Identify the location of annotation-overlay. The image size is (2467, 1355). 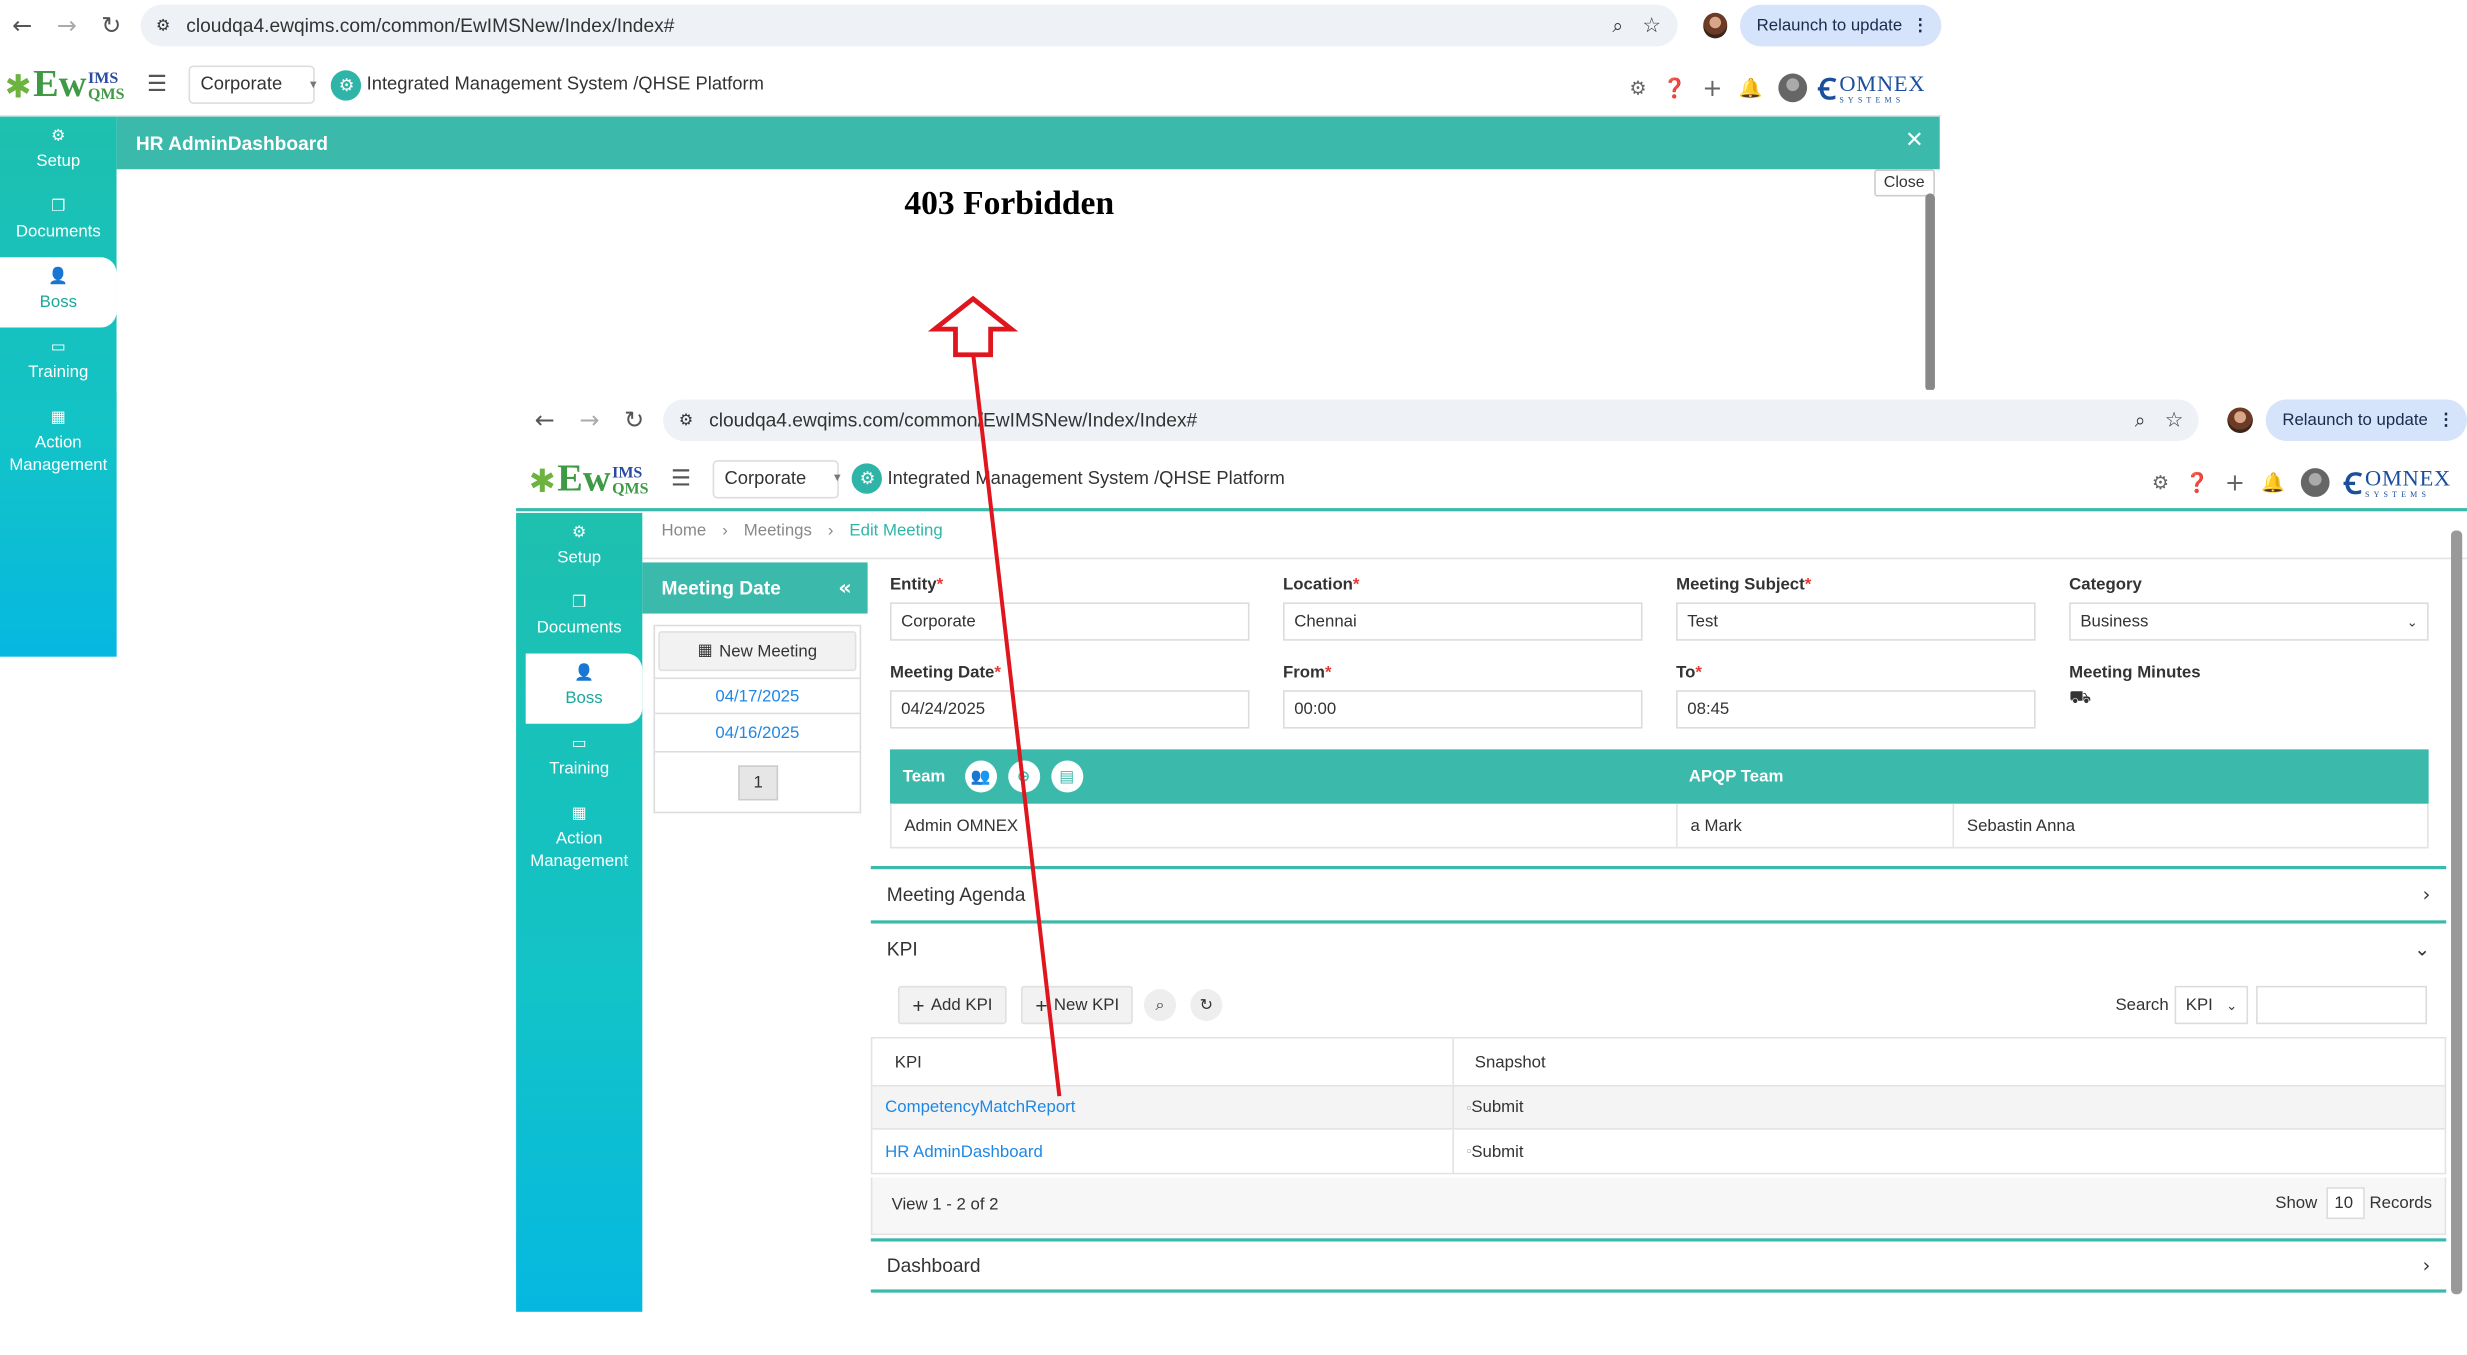
(994, 696).